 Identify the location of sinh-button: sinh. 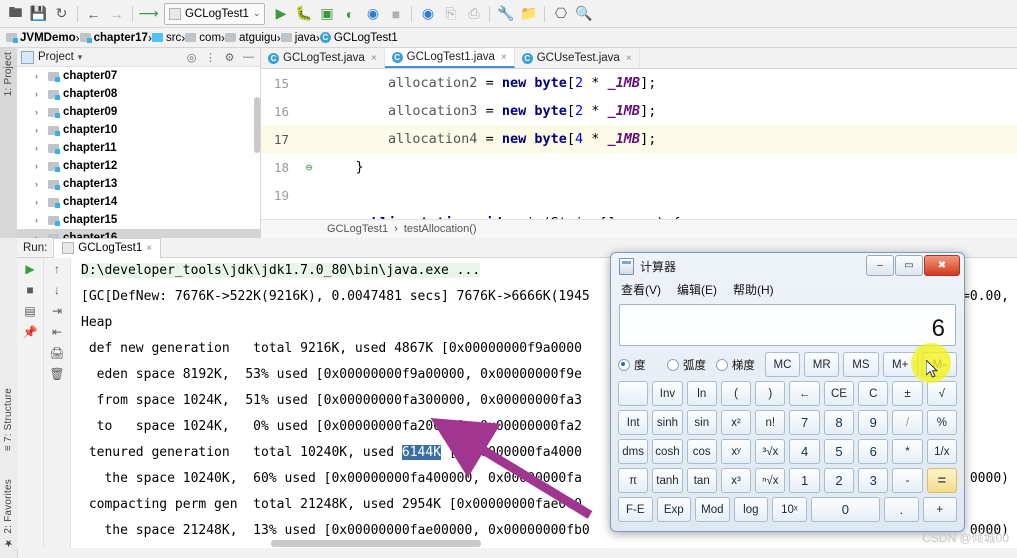
(667, 422).